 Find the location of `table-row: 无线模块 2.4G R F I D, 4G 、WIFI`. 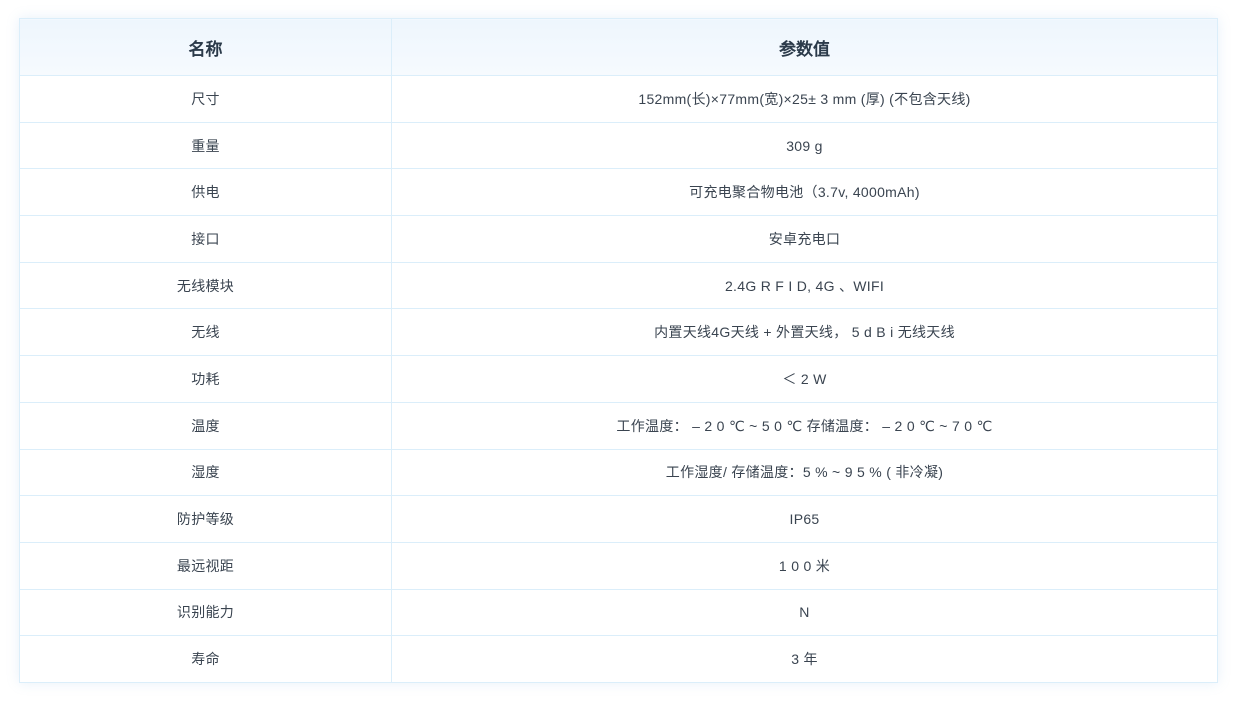

table-row: 无线模块 2.4G R F I D, 4G 、WIFI is located at coordinates (618, 285).